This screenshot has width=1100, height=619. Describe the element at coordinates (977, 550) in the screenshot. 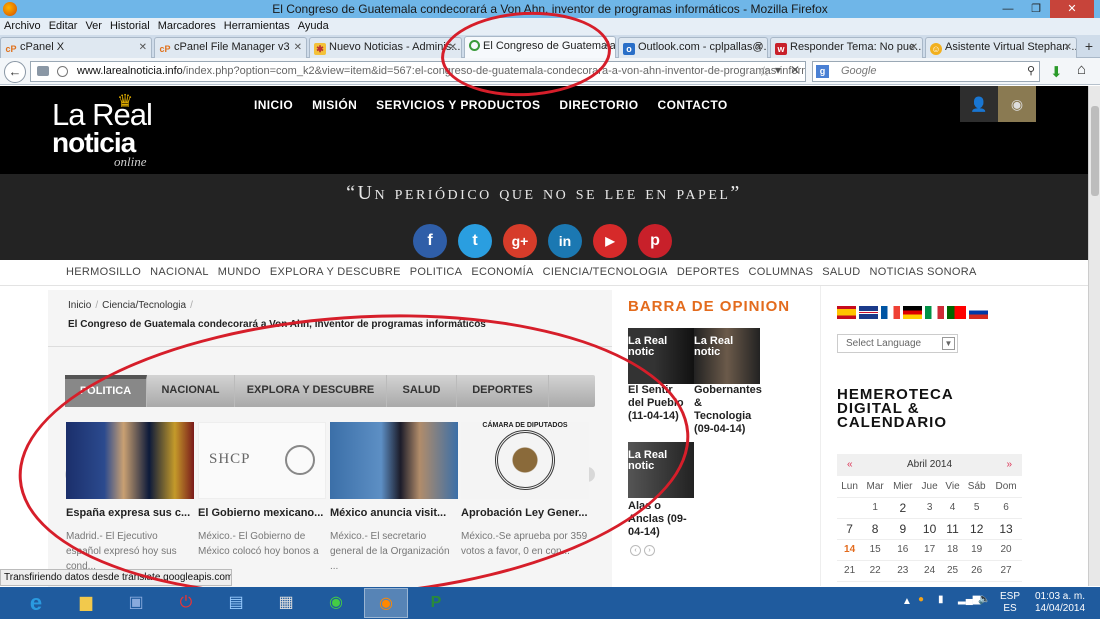

I see `calendar-day: 19` at that location.